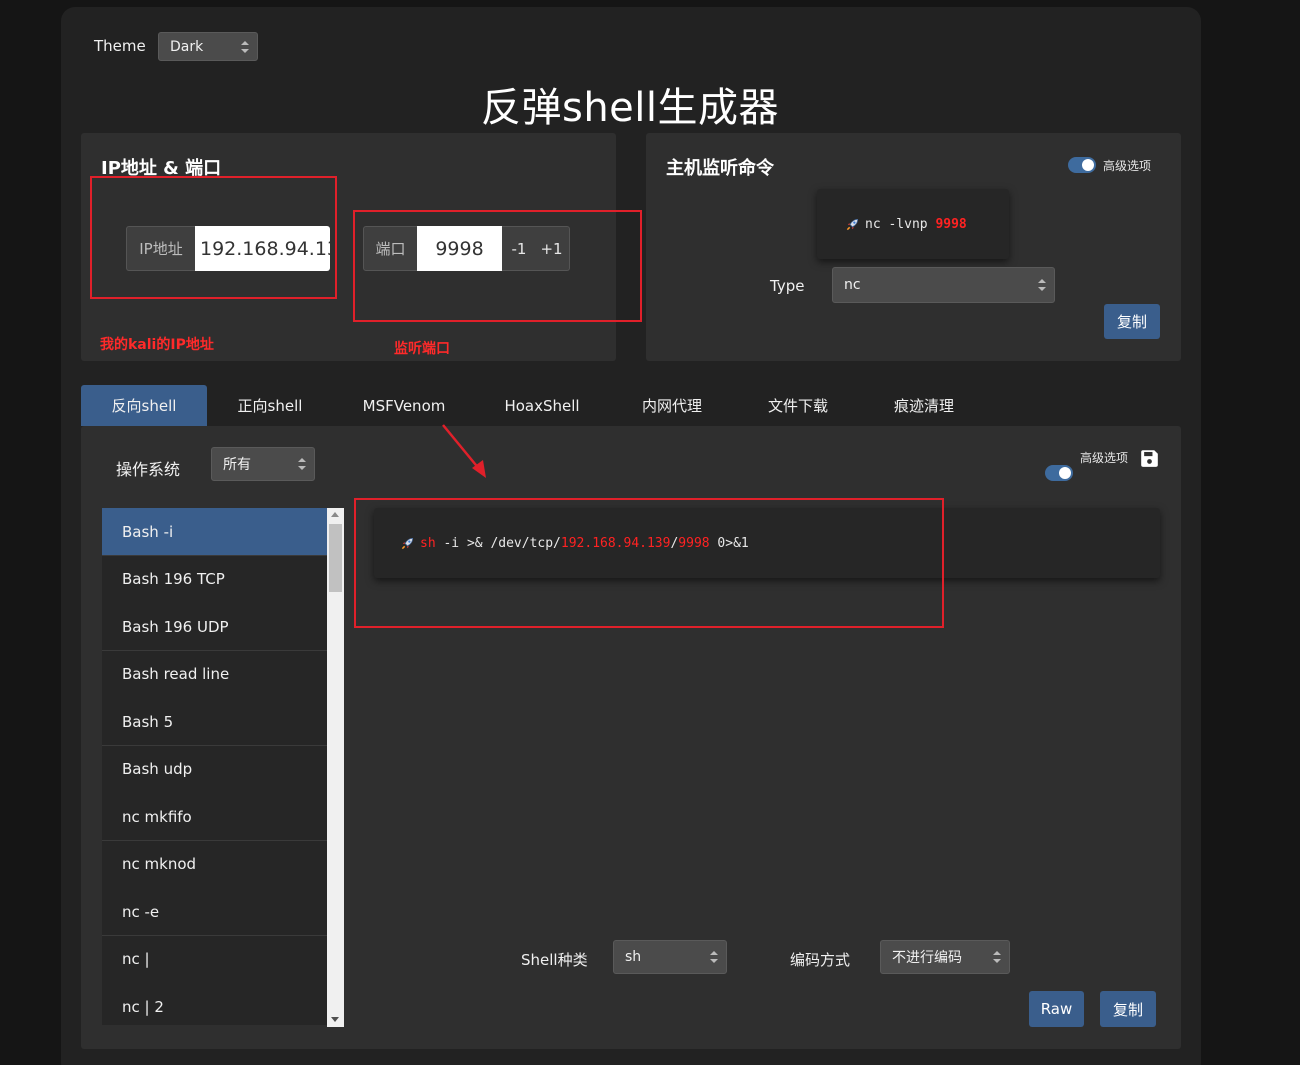 The height and width of the screenshot is (1065, 1300). Describe the element at coordinates (951, 224) in the screenshot. I see `listener-command-port: 9998` at that location.